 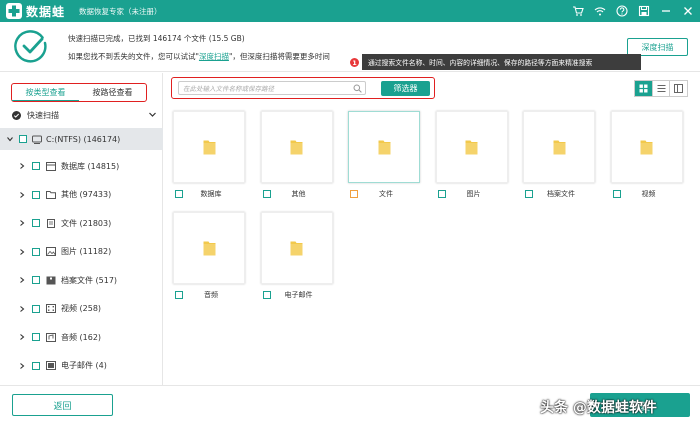 I want to click on folder-caption: 图片, so click(x=473, y=194).